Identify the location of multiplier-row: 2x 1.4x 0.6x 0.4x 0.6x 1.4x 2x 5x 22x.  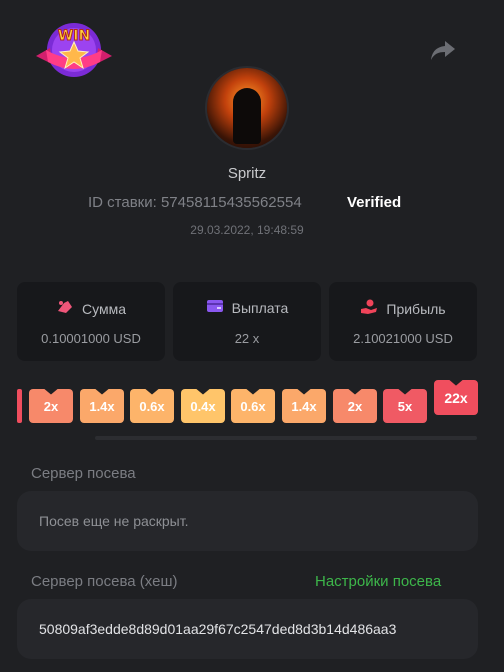
(252, 402).